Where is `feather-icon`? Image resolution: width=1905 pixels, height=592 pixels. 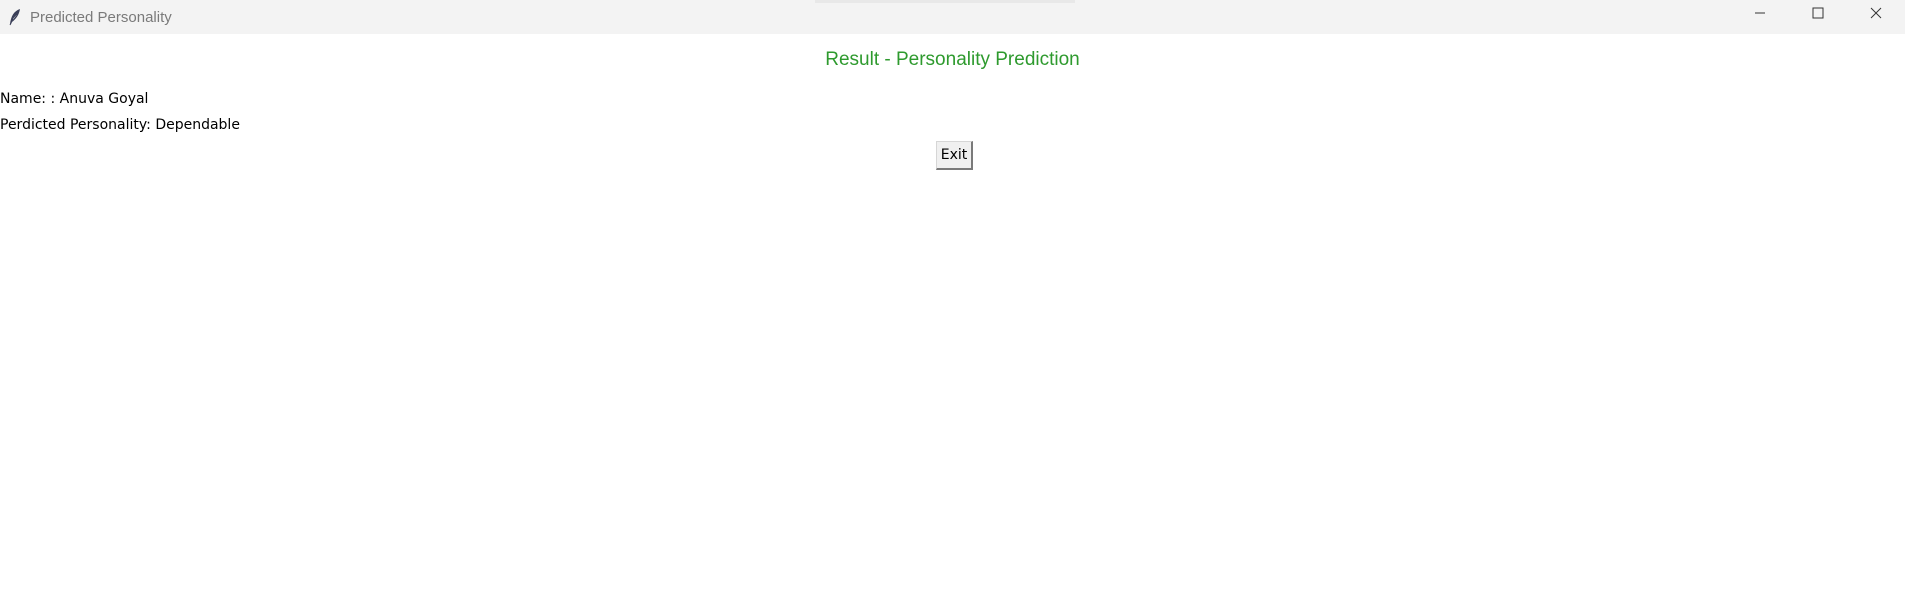
feather-icon is located at coordinates (15, 17).